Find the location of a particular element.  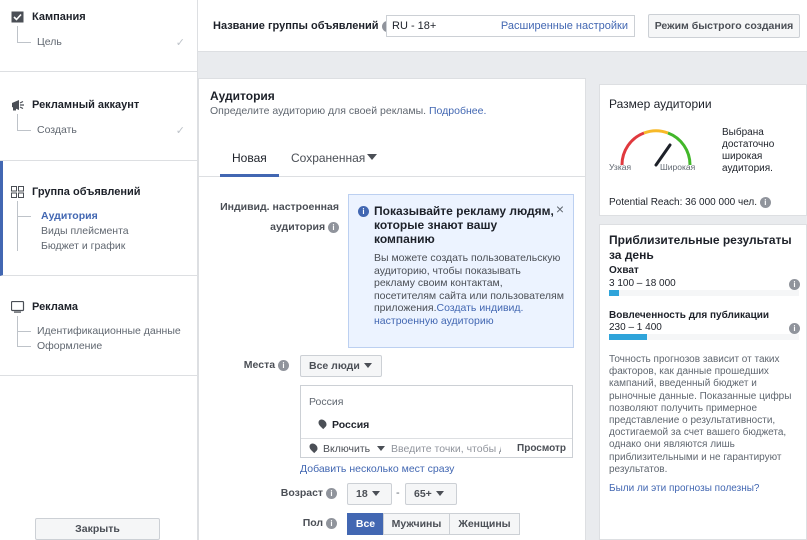

include-dropdown: Включить is located at coordinates (346, 448).